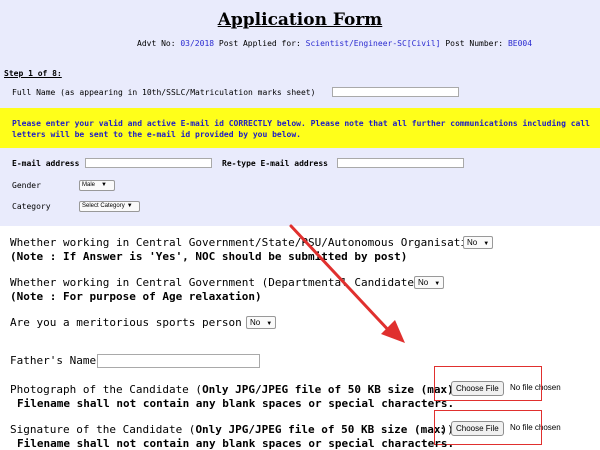  Describe the element at coordinates (53, 360) in the screenshot. I see `father-name-label: Father's Name` at that location.